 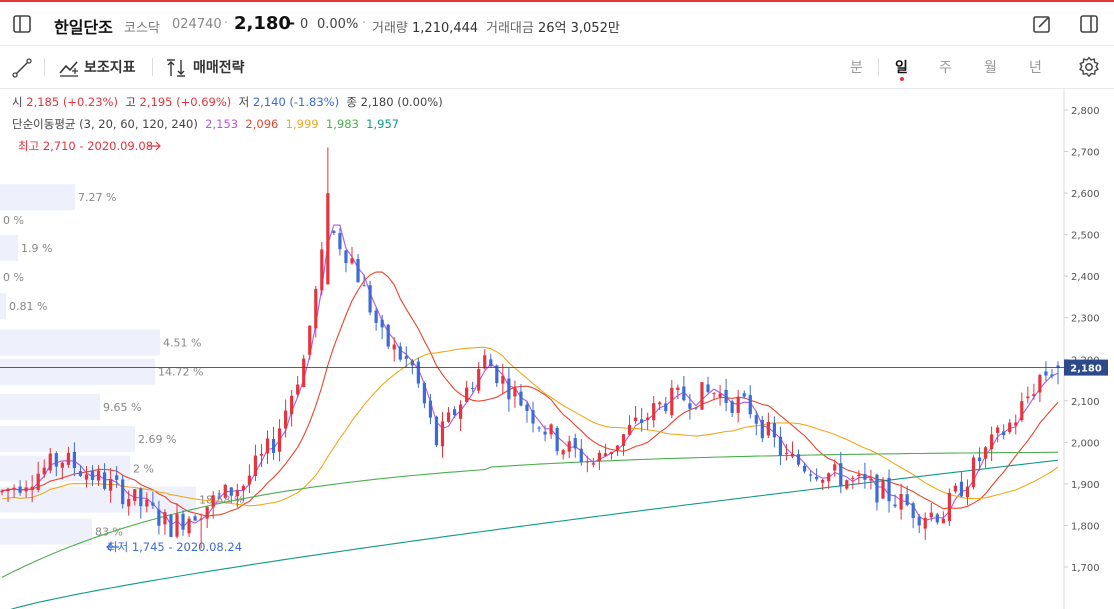 What do you see at coordinates (22, 68) in the screenshot?
I see `draw-line-icon` at bounding box center [22, 68].